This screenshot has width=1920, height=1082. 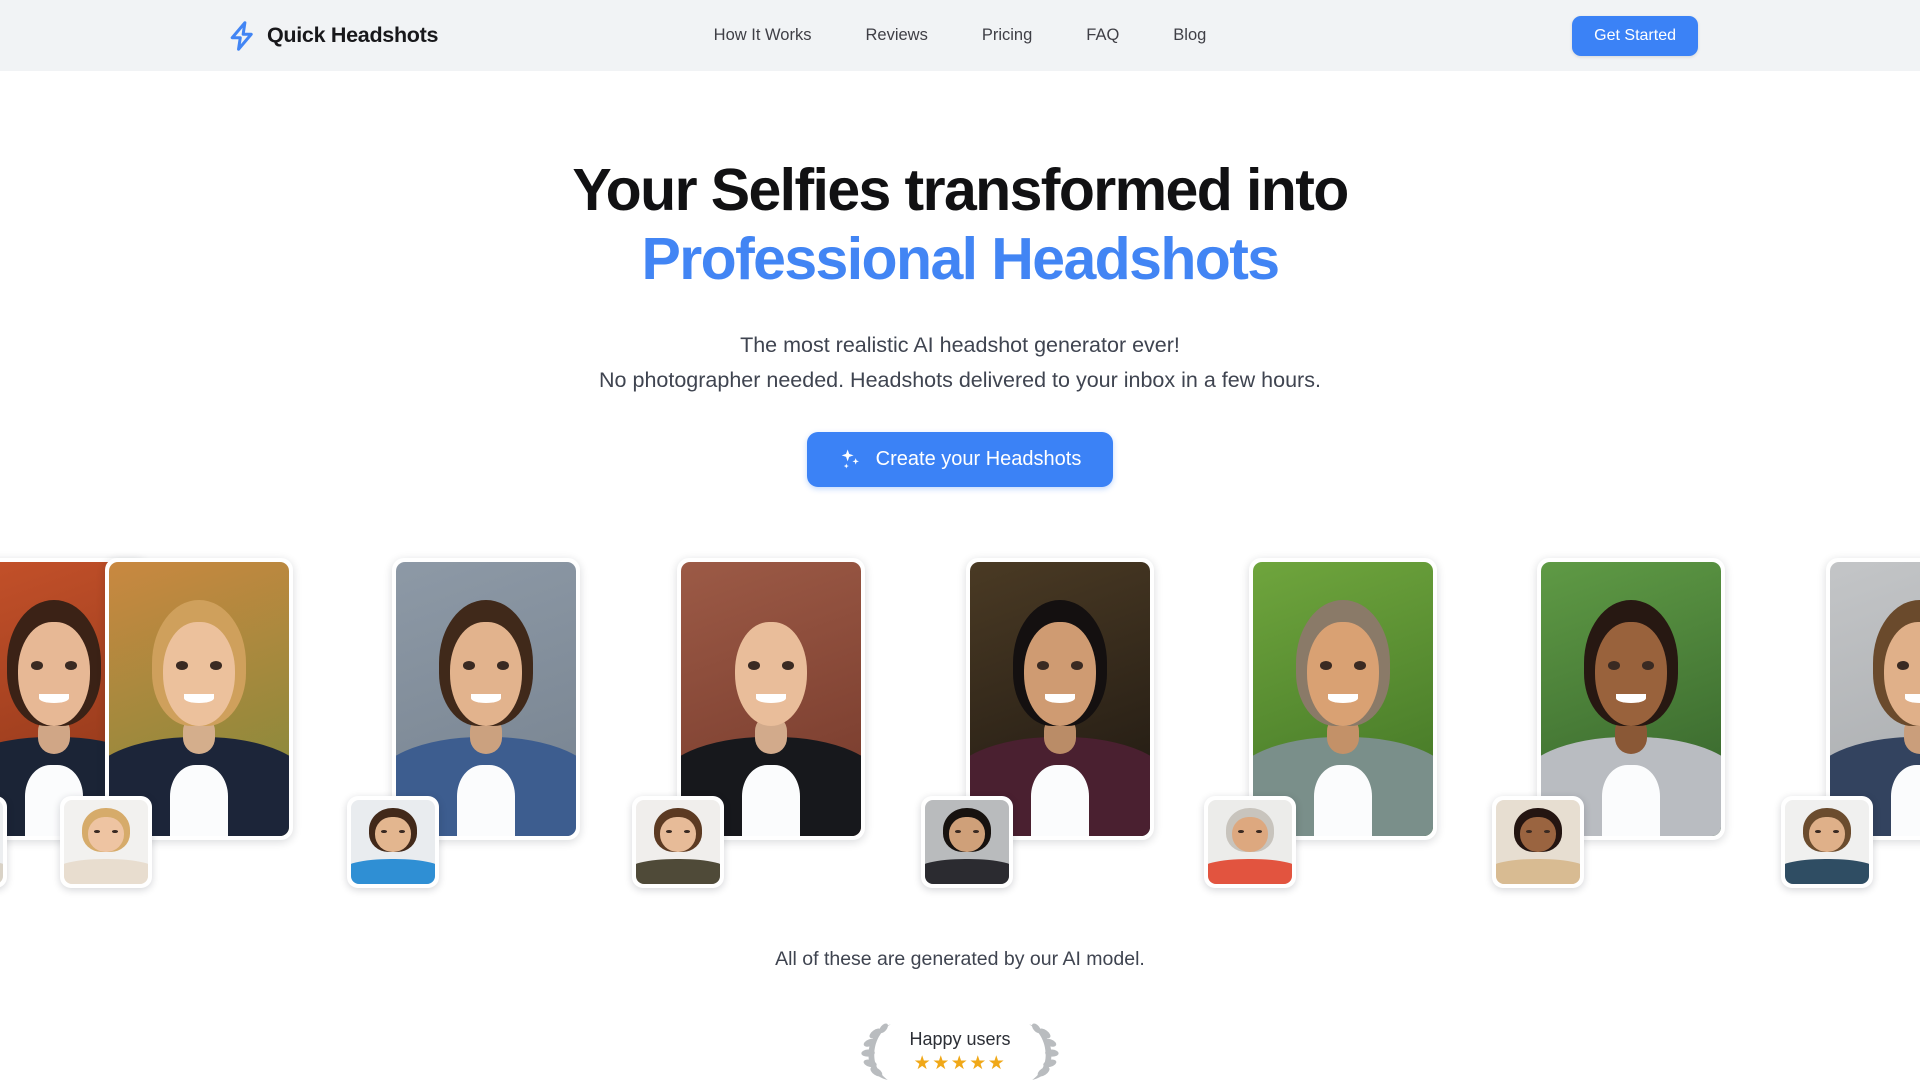 I want to click on main-navigation: How It Works Reviews Pricing FAQ Blog, so click(x=960, y=35).